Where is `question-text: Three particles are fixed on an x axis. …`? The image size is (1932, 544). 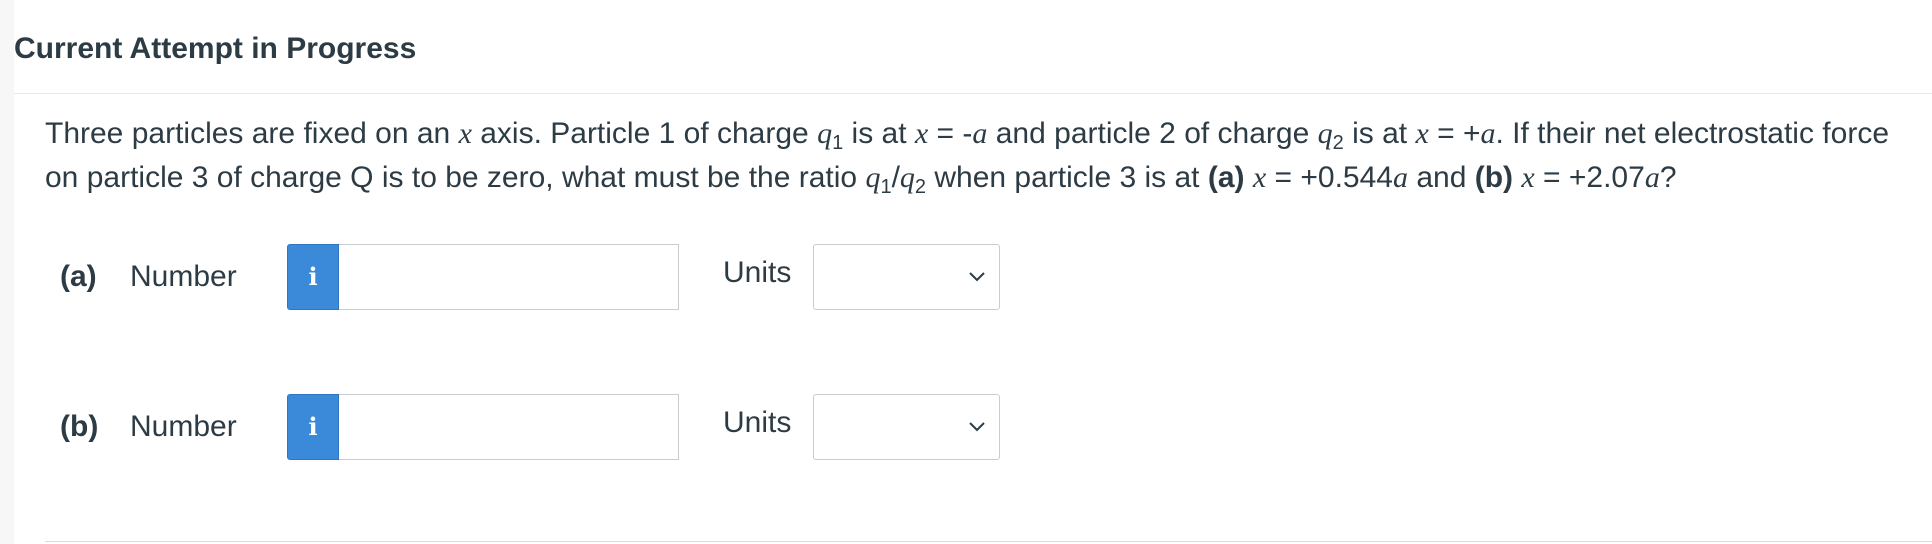
question-text: Three particles are fixed on an x axis. … is located at coordinates (967, 157).